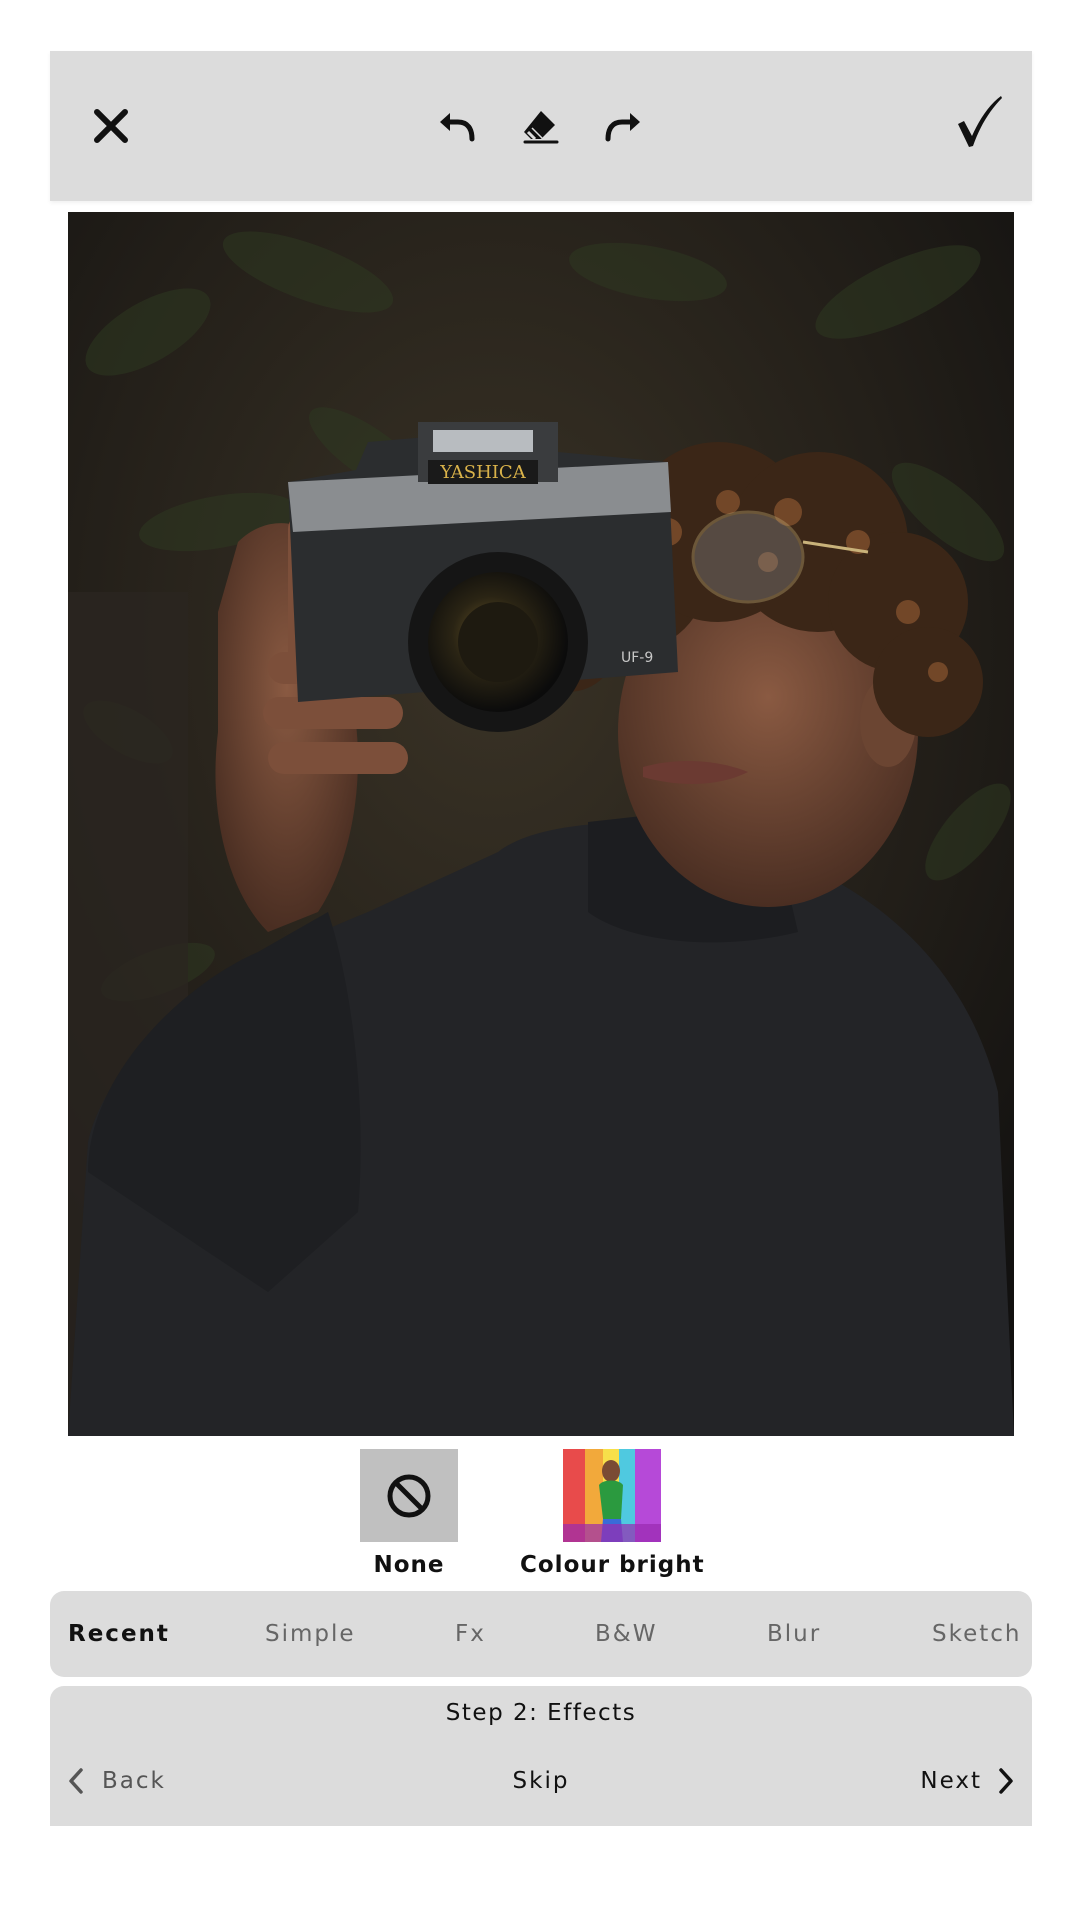 The height and width of the screenshot is (1920, 1080). I want to click on confirm-button, so click(979, 122).